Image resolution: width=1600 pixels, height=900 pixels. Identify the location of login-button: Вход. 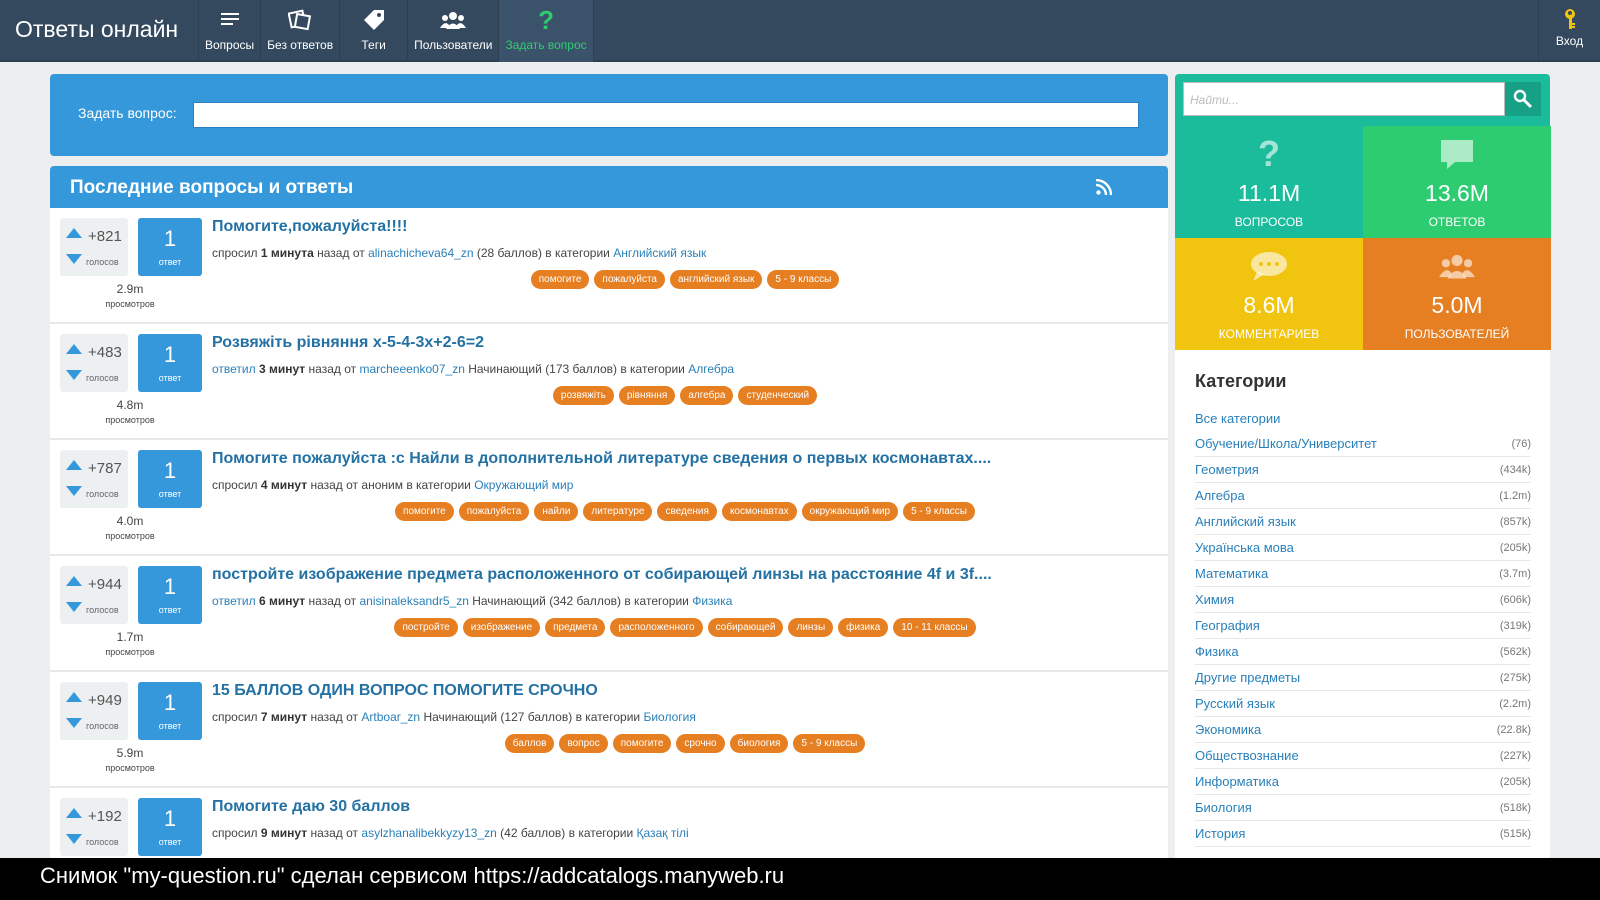
(1569, 31).